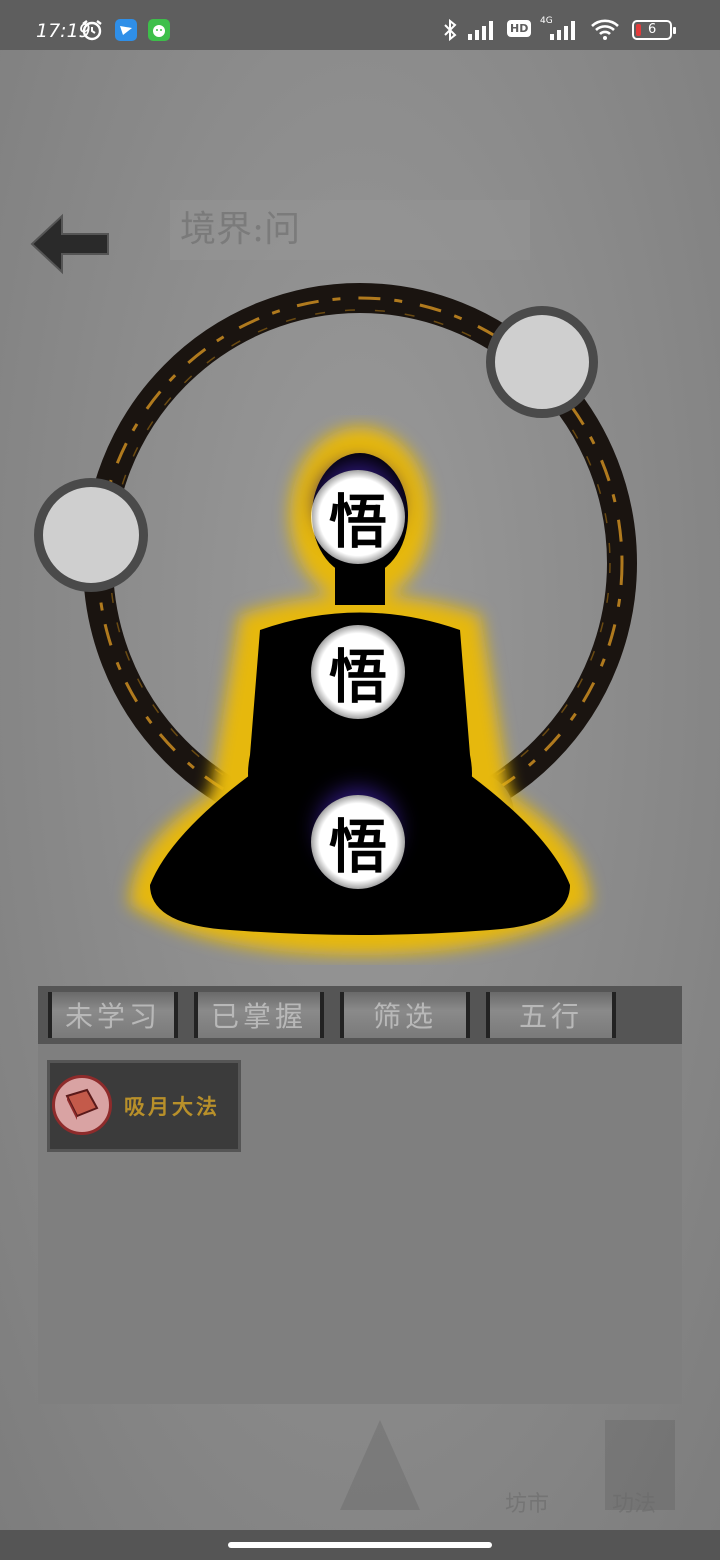 The width and height of the screenshot is (720, 1560). Describe the element at coordinates (405, 1015) in the screenshot. I see `tab-filter: 筛选` at that location.